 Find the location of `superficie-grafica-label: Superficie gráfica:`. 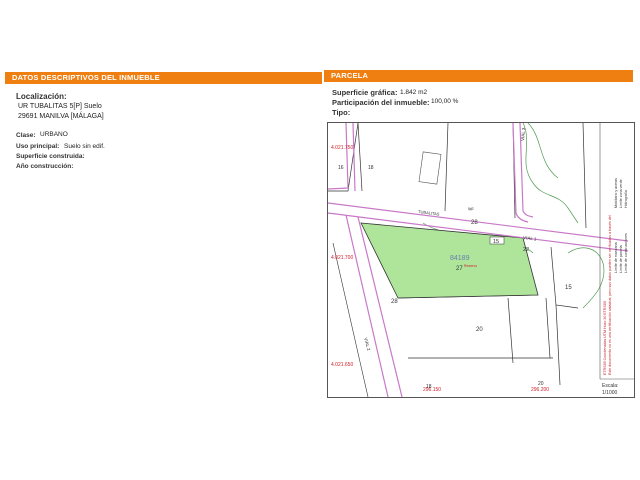

superficie-grafica-label: Superficie gráfica: is located at coordinates (365, 92).